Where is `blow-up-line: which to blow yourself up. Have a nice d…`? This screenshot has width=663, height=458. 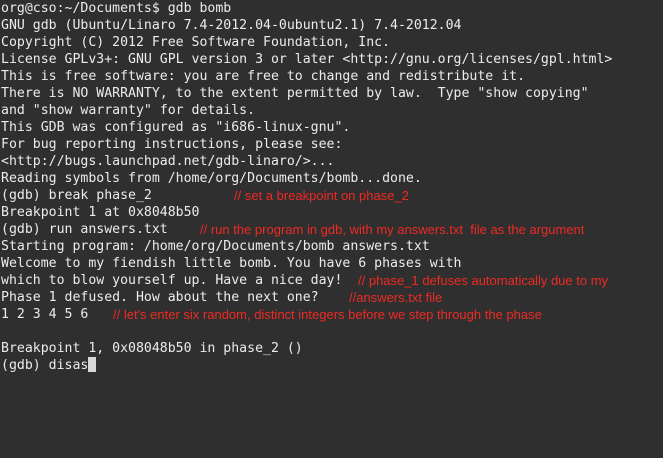 blow-up-line: which to blow yourself up. Have a nice d… is located at coordinates (172, 280).